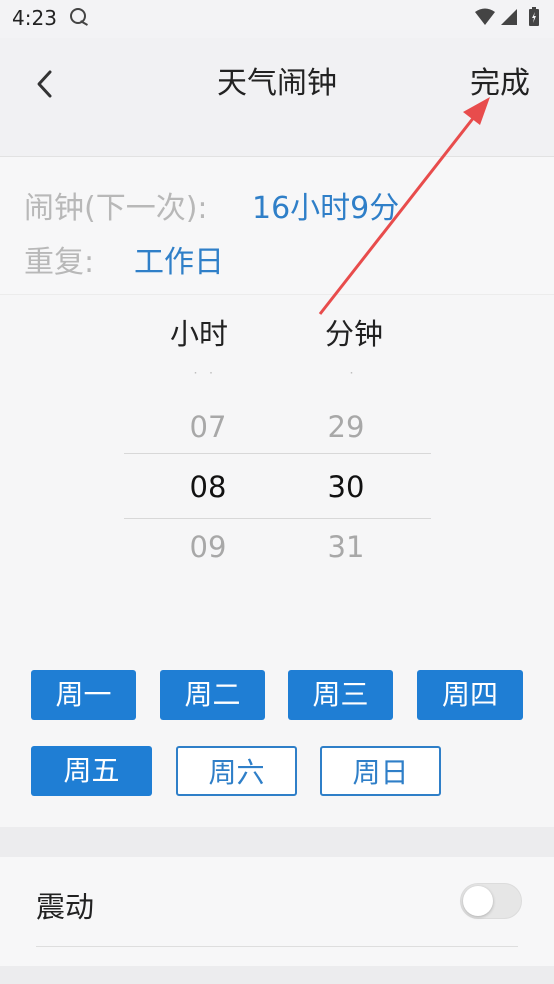 The height and width of the screenshot is (984, 554). What do you see at coordinates (534, 16) in the screenshot?
I see `battery-charging-icon` at bounding box center [534, 16].